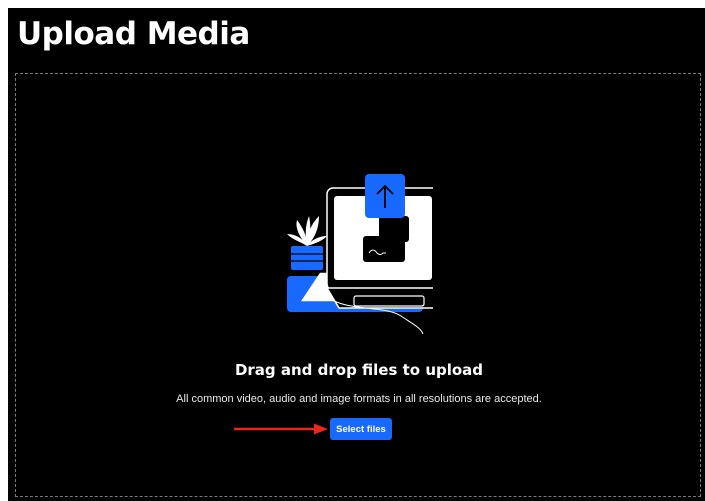  I want to click on page-title: Upload Media, so click(133, 34).